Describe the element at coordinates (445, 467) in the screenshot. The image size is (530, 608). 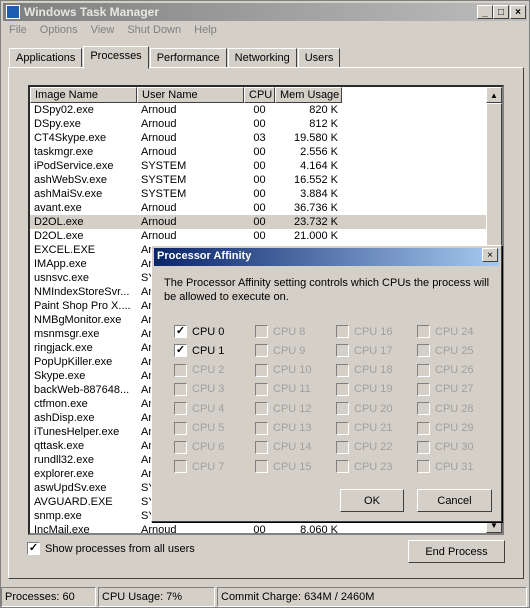
I see `cpu-31-option: CPU 31` at that location.